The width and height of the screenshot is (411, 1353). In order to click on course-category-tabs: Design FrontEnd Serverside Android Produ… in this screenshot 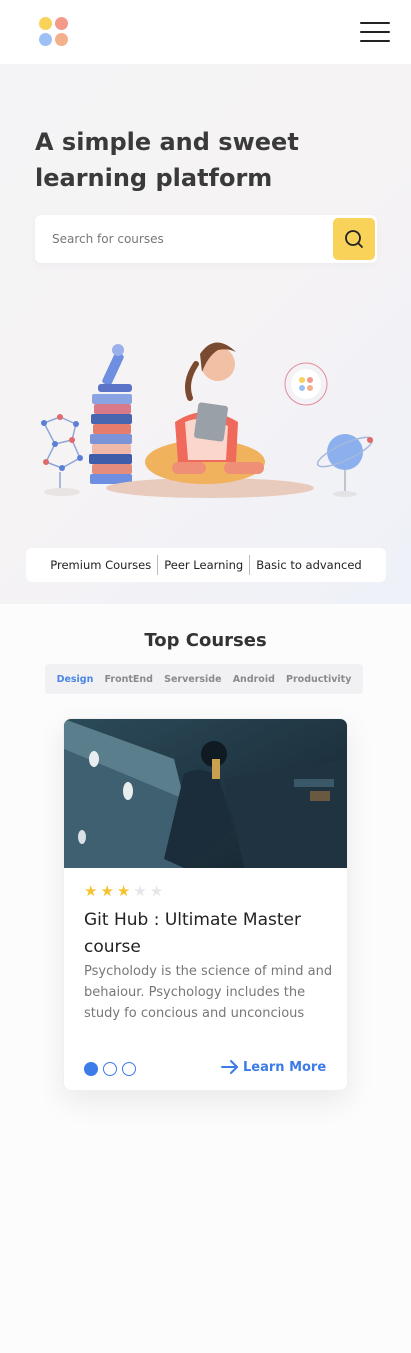, I will do `click(204, 679)`.